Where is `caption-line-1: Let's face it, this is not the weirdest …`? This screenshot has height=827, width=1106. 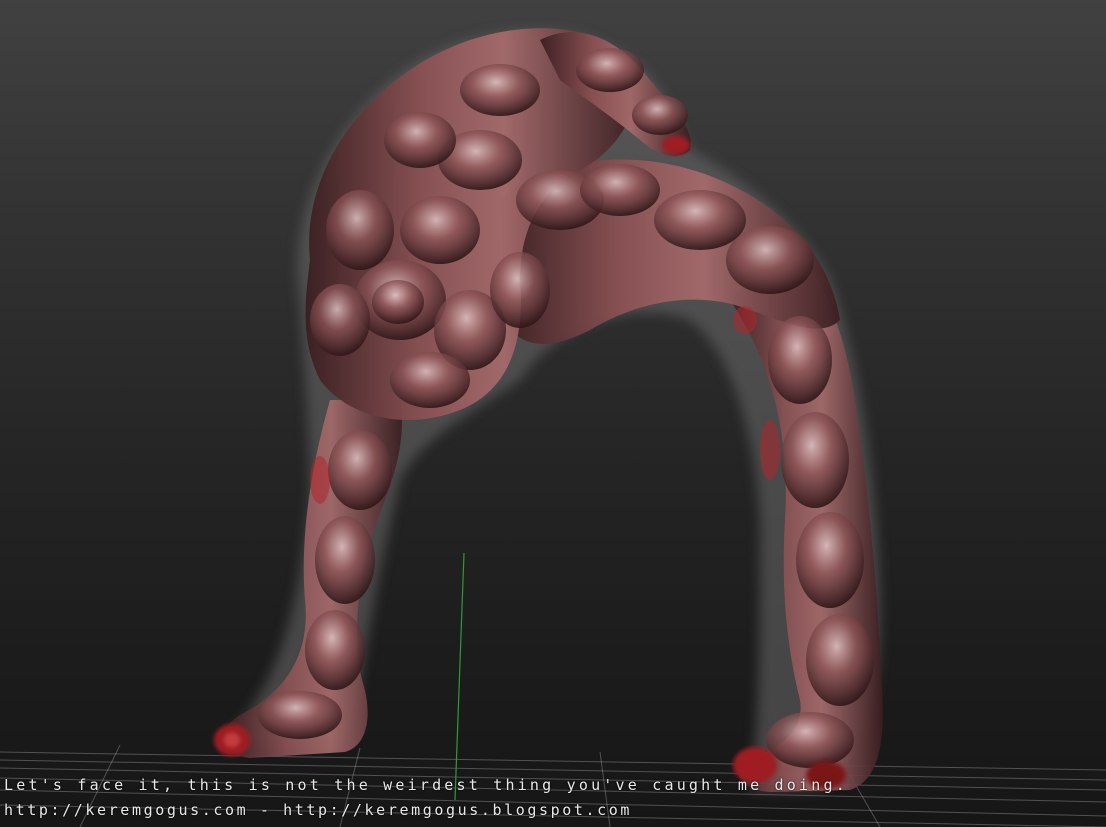 caption-line-1: Let's face it, this is not the weirdest … is located at coordinates (426, 785).